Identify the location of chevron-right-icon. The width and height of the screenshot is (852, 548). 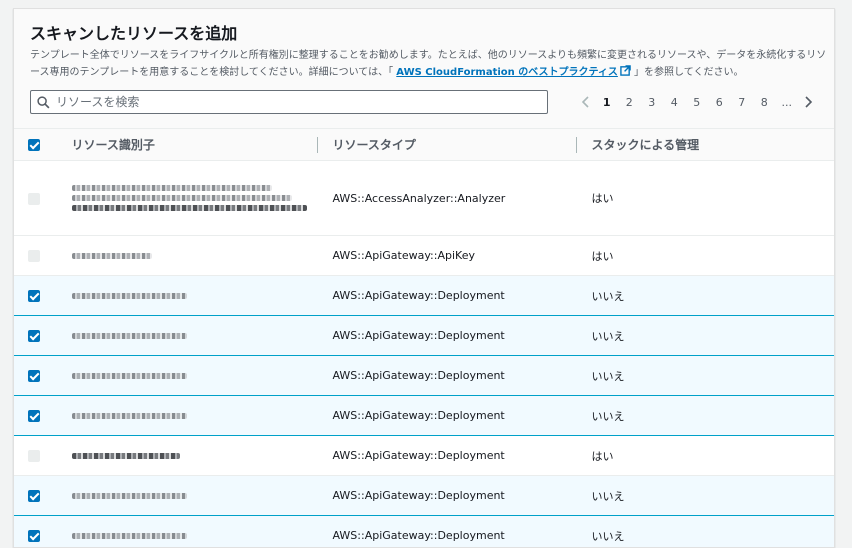
(808, 102).